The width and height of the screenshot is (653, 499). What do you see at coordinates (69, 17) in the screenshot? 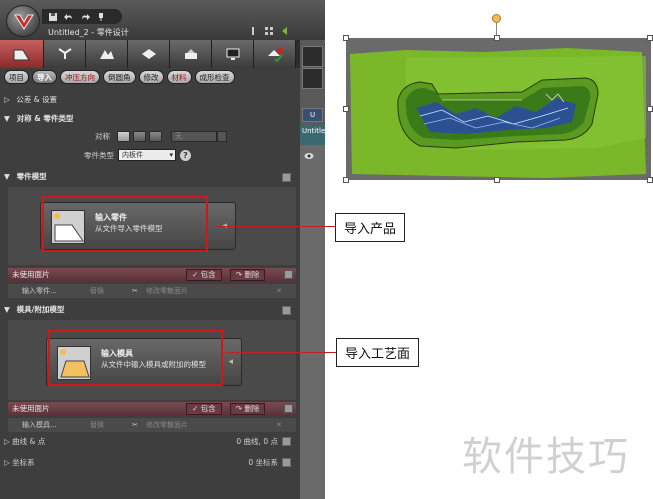
I see `undo-icon` at bounding box center [69, 17].